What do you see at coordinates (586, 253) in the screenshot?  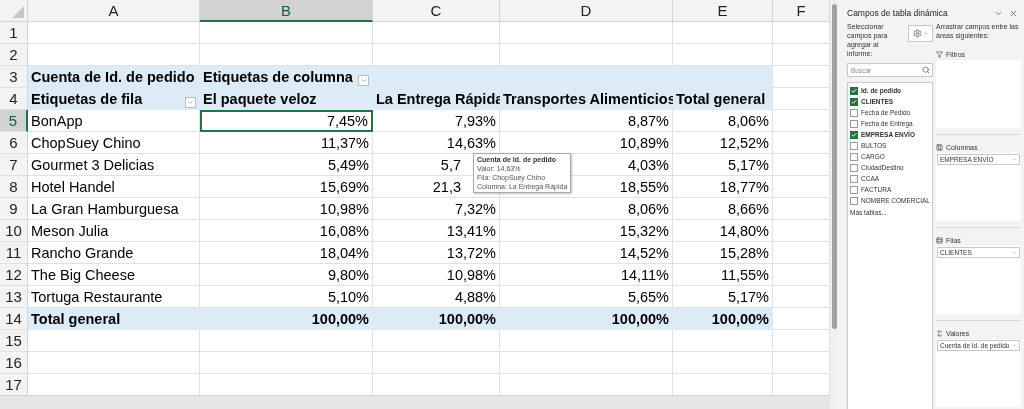 I see `table-cell: 14,52%` at bounding box center [586, 253].